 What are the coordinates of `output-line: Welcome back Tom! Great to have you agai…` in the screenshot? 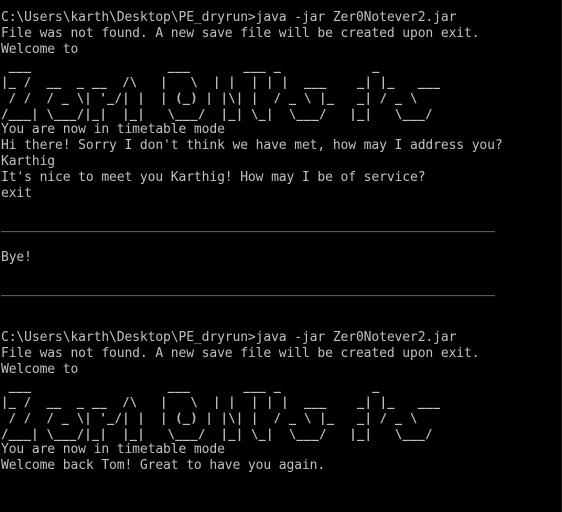 It's located at (163, 465).